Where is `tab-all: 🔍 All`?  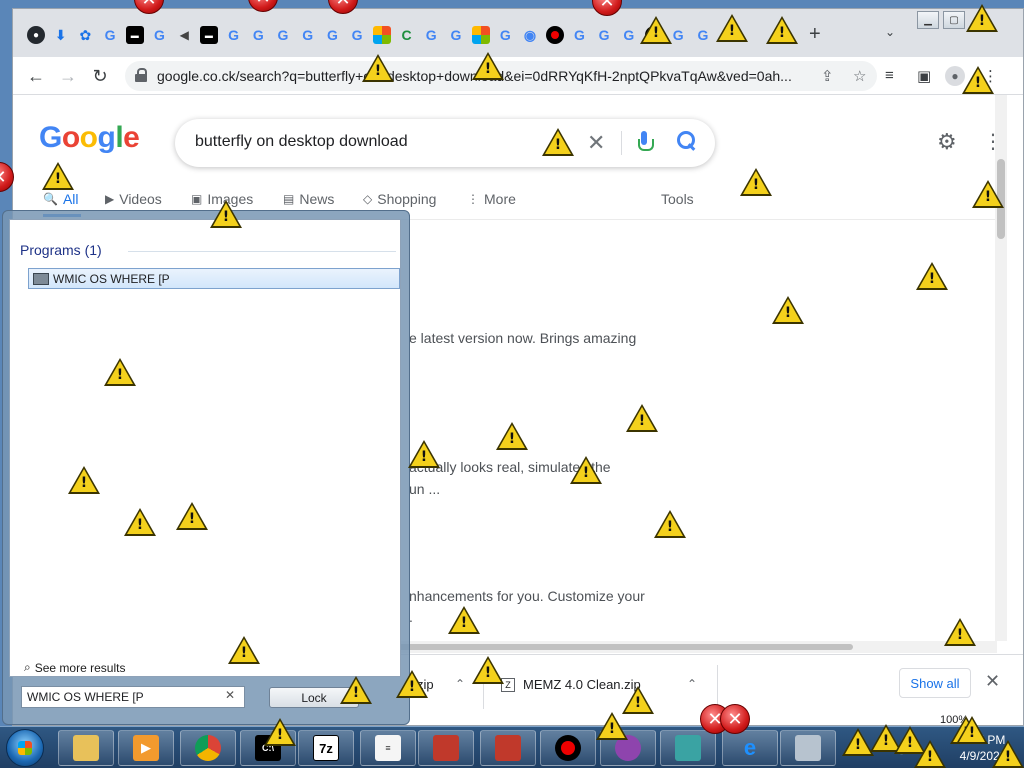
tab-all: 🔍 All is located at coordinates (61, 199).